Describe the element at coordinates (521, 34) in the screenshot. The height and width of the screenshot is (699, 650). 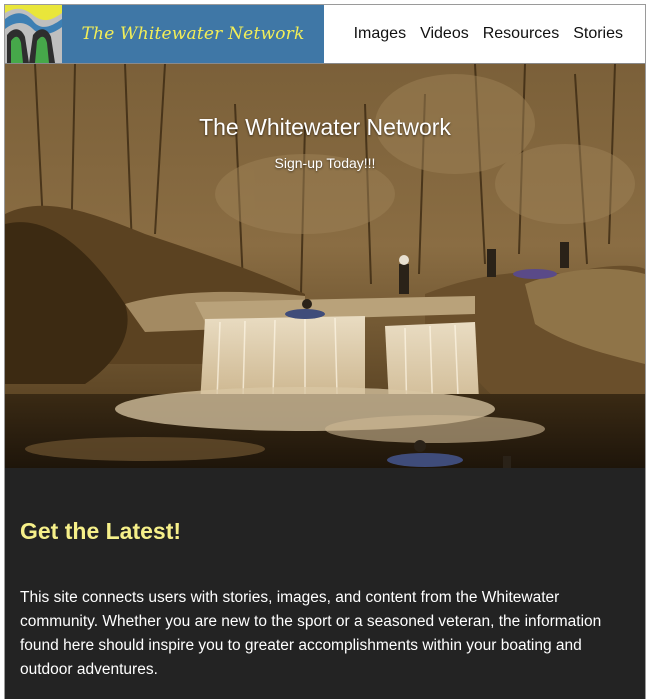
I see `nav-link-resources: Resources` at that location.